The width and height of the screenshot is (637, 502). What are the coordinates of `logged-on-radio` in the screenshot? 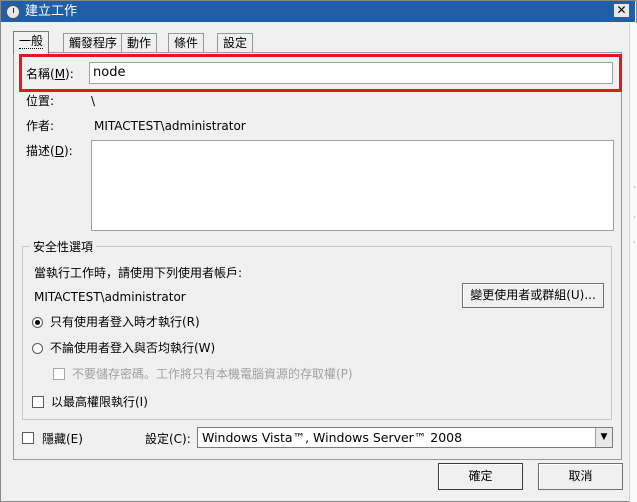 It's located at (37, 322).